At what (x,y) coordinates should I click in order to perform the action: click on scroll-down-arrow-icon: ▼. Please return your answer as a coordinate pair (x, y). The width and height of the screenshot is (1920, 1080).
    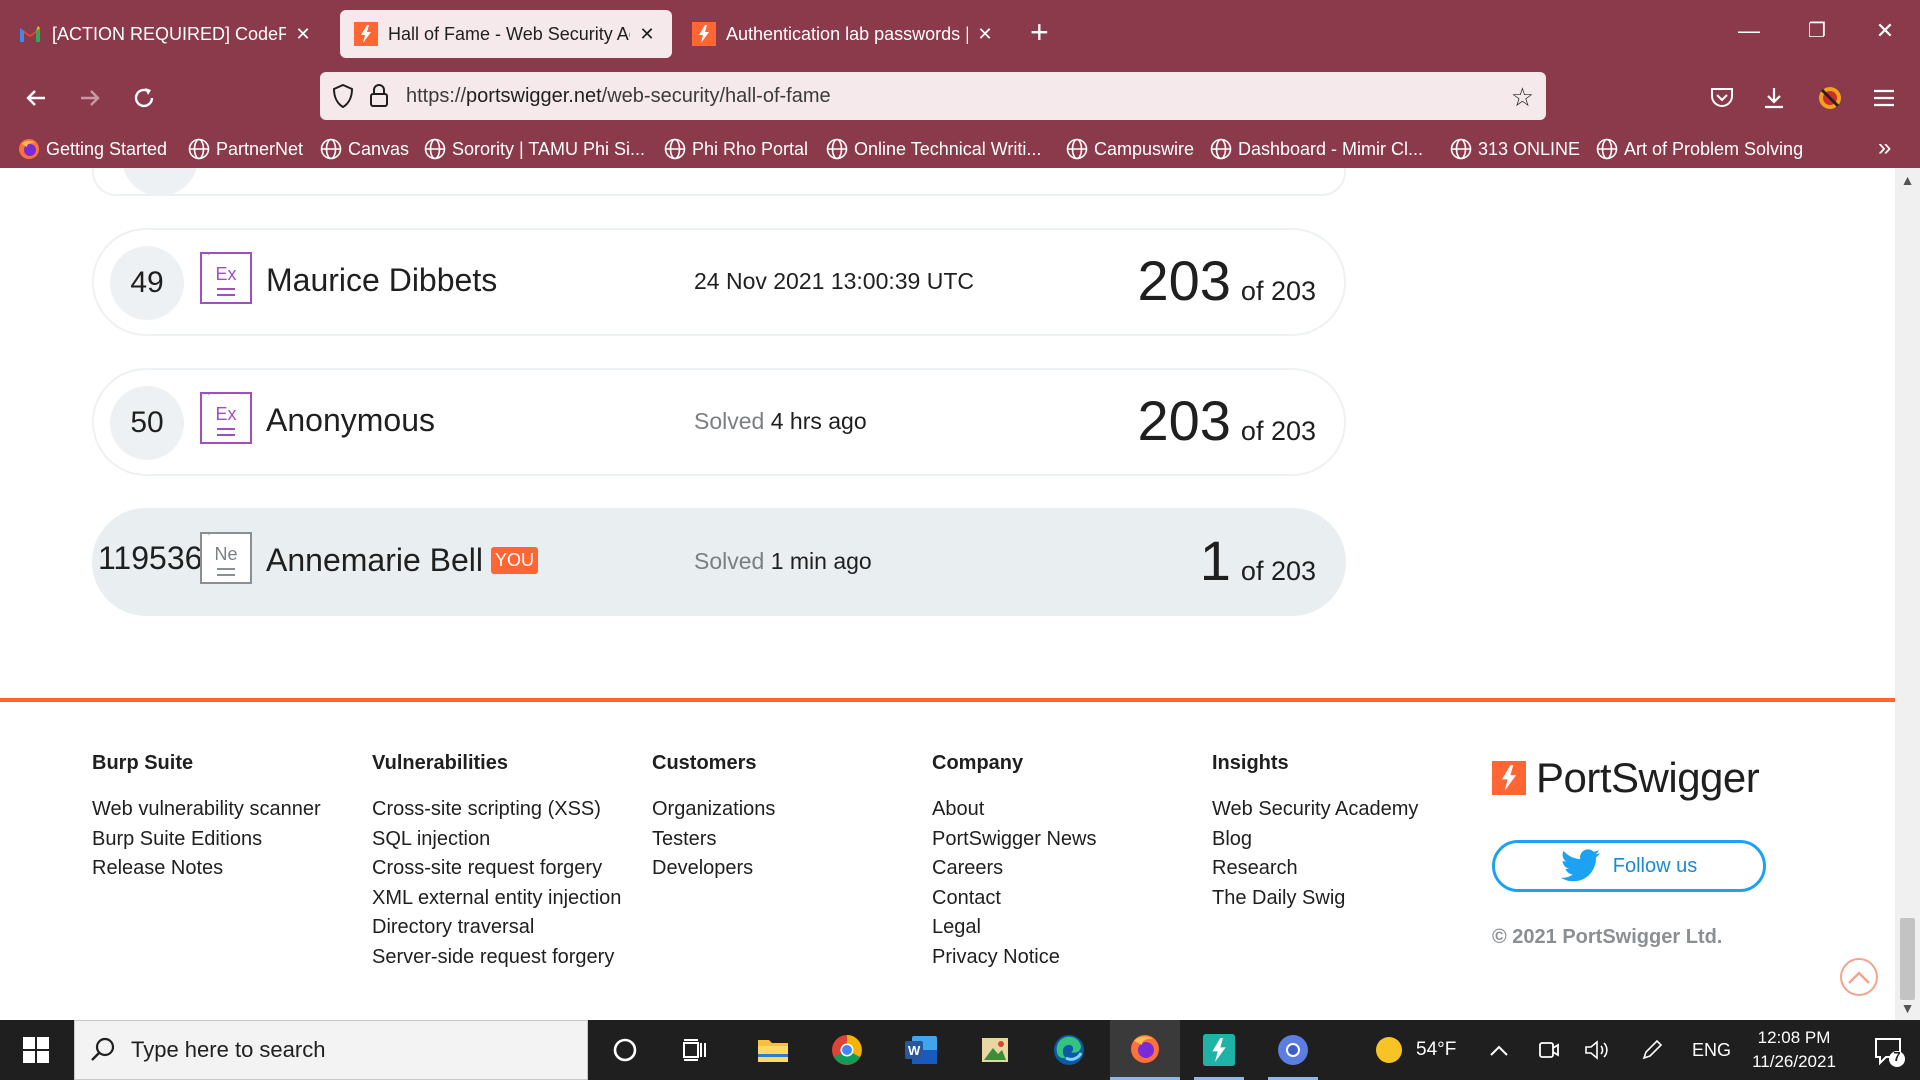
    Looking at the image, I should click on (1907, 1008).